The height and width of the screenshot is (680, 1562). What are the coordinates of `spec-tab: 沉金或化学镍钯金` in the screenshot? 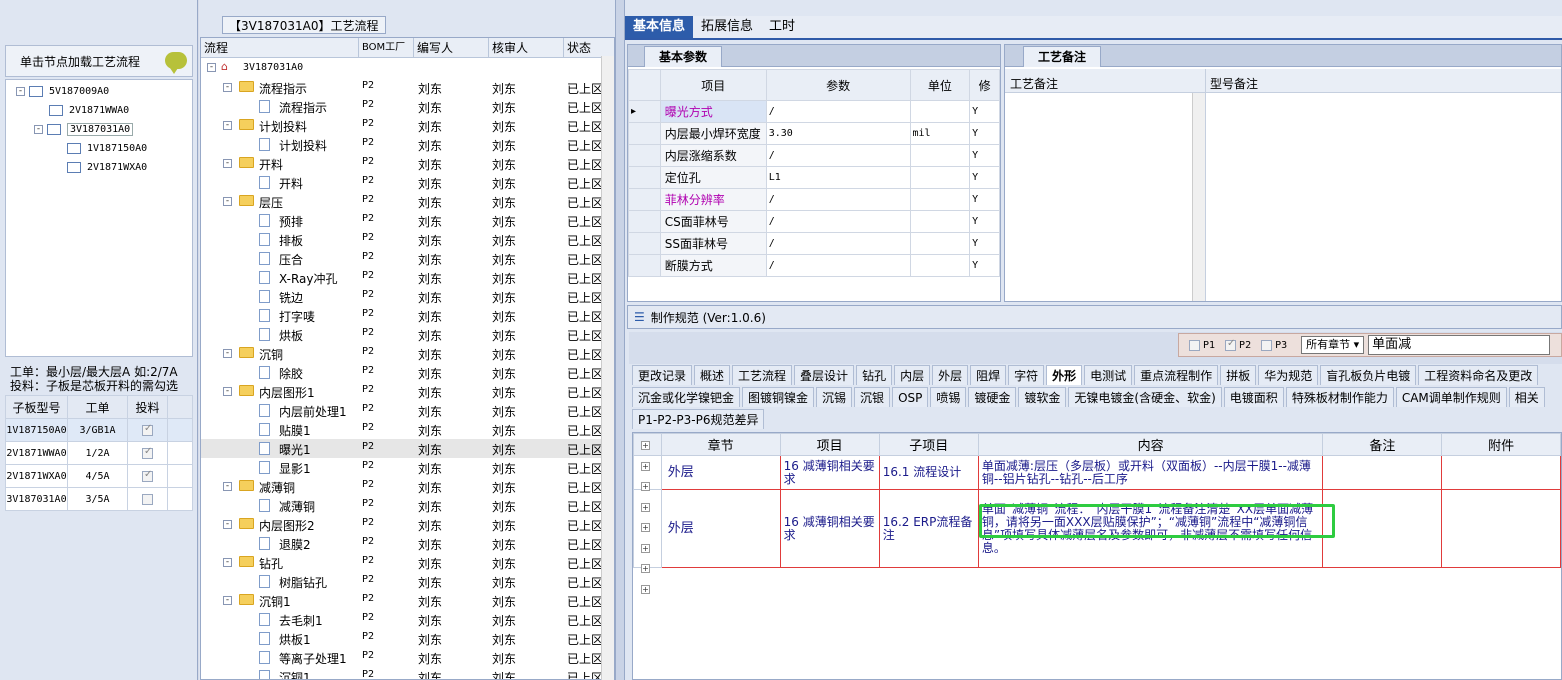 It's located at (686, 397).